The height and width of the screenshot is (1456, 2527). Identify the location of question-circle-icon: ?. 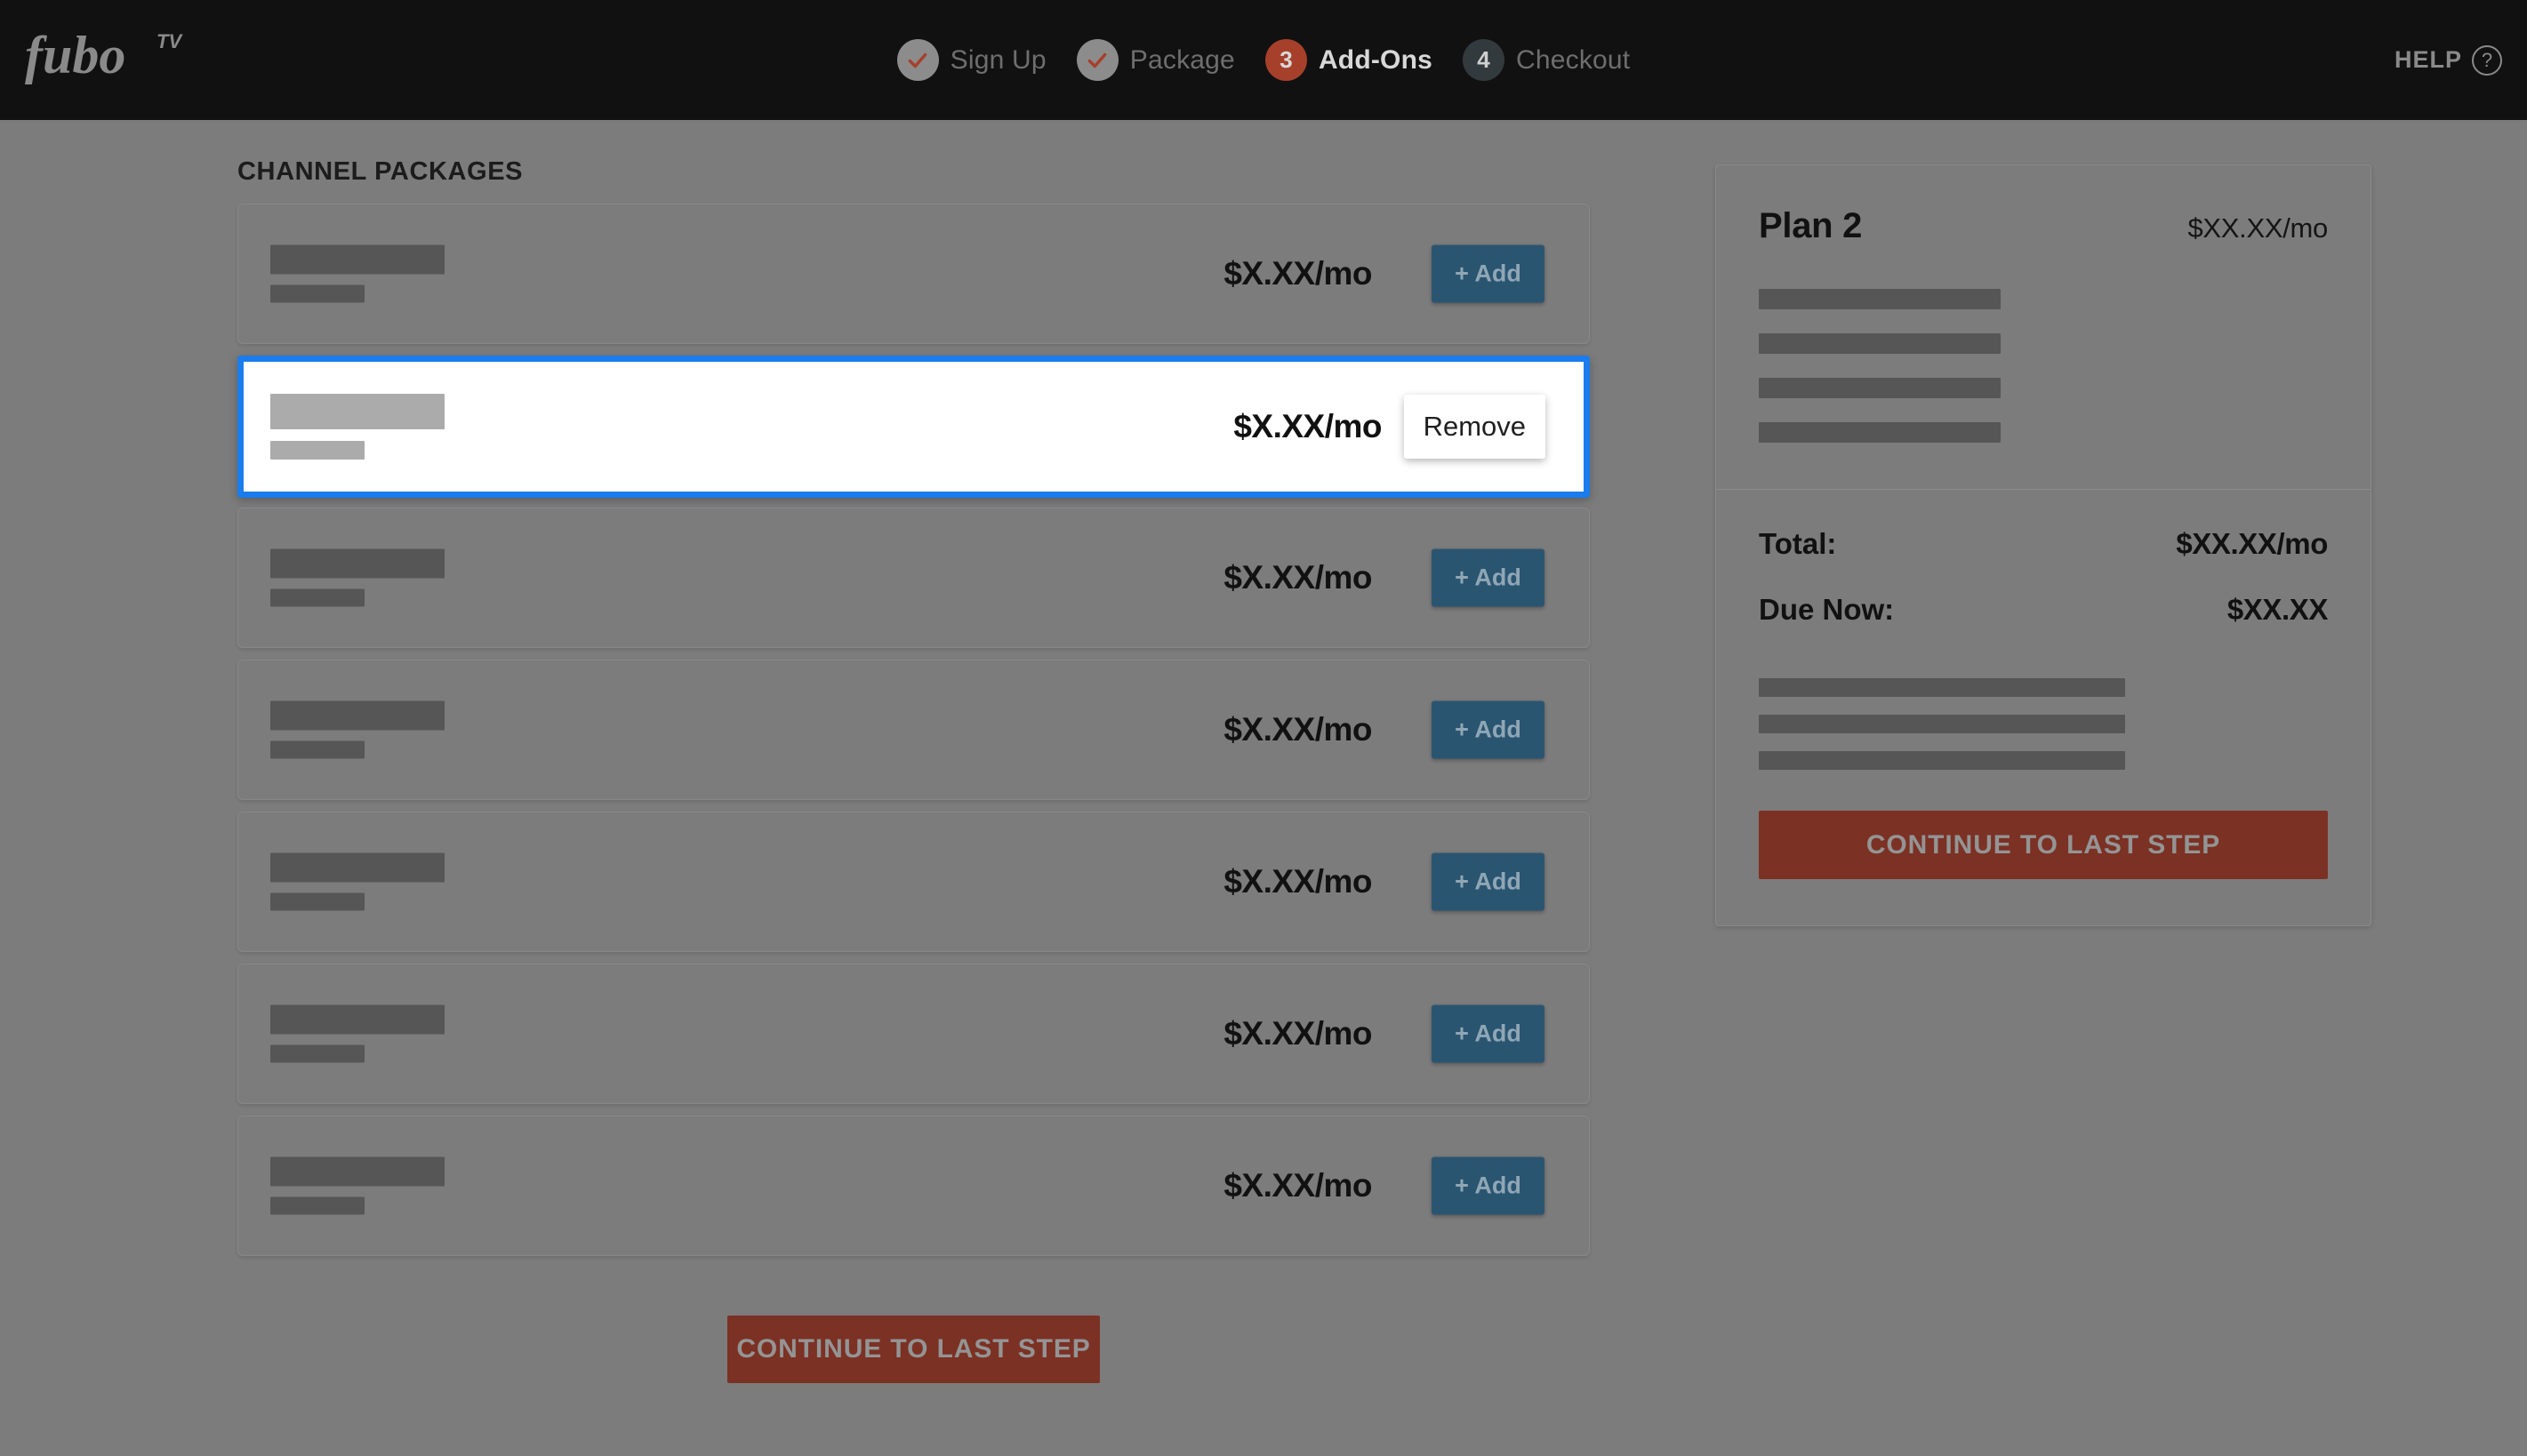
(2487, 60).